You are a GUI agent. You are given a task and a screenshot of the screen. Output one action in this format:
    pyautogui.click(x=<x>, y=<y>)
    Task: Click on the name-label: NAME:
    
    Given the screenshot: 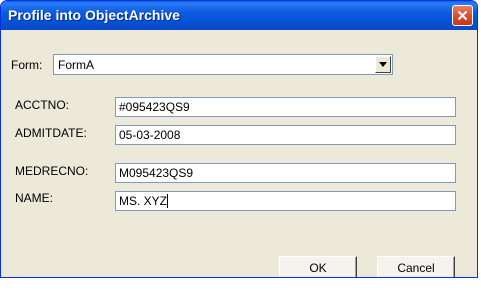 What is the action you would take?
    pyautogui.click(x=34, y=198)
    